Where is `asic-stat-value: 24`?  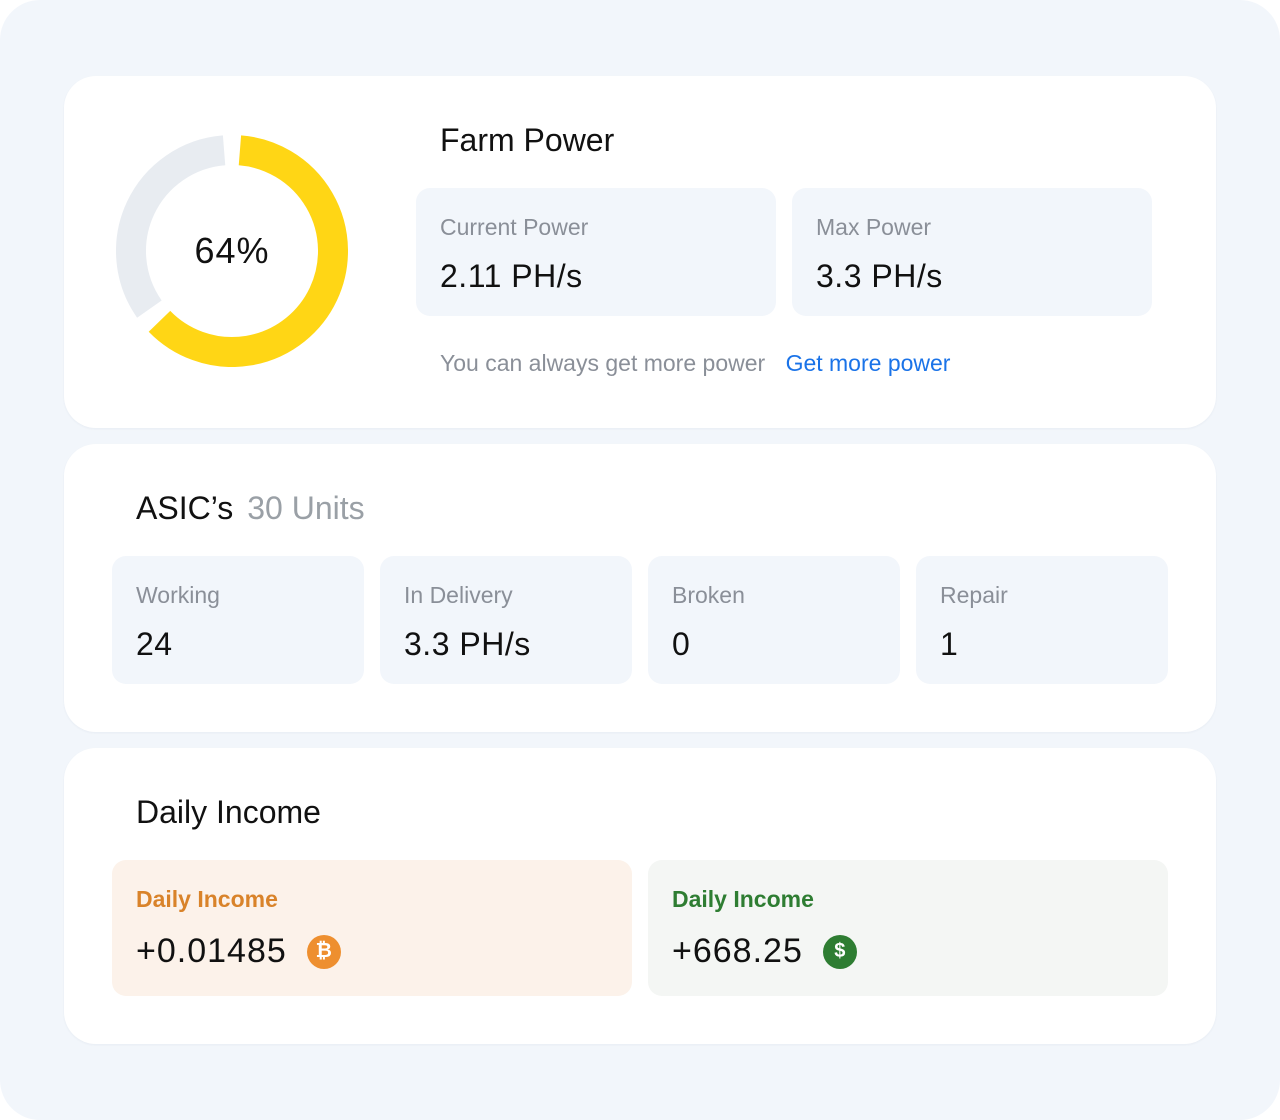
asic-stat-value: 24 is located at coordinates (154, 644).